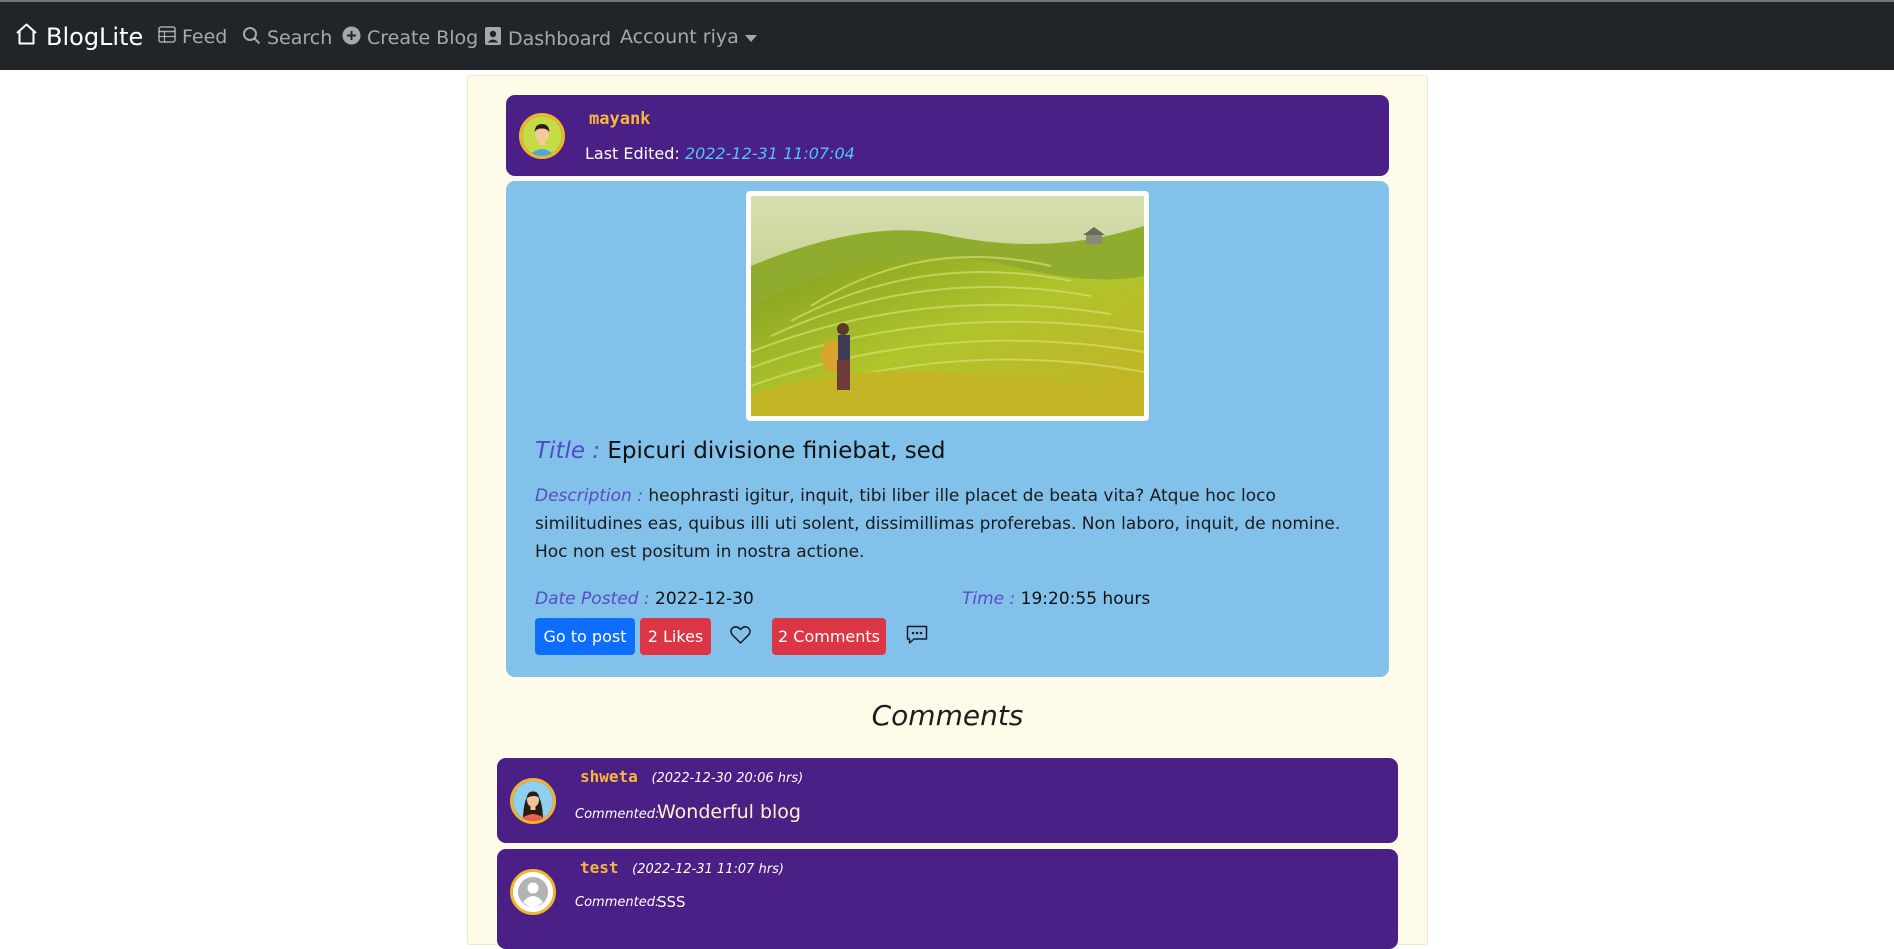 This screenshot has height=949, width=1894. Describe the element at coordinates (254, 38) in the screenshot. I see `search-icon` at that location.